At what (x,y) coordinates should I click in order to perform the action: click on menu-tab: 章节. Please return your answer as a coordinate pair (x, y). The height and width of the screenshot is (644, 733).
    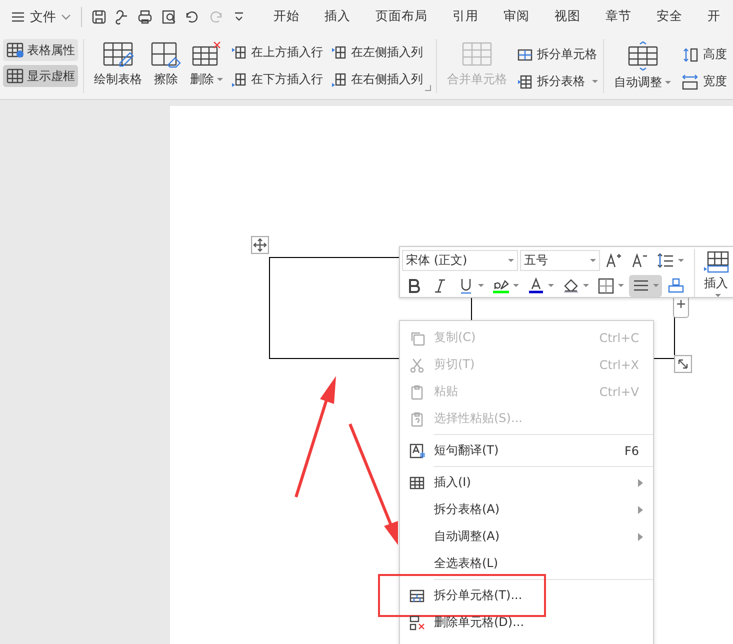
    Looking at the image, I should click on (618, 16).